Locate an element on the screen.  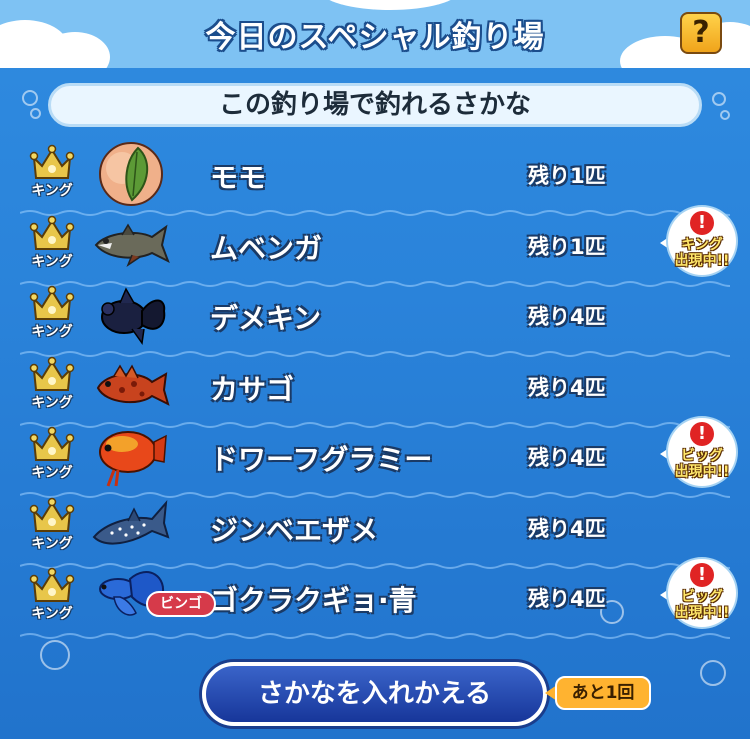
goliath-tigerfish-icon is located at coordinates (131, 244).